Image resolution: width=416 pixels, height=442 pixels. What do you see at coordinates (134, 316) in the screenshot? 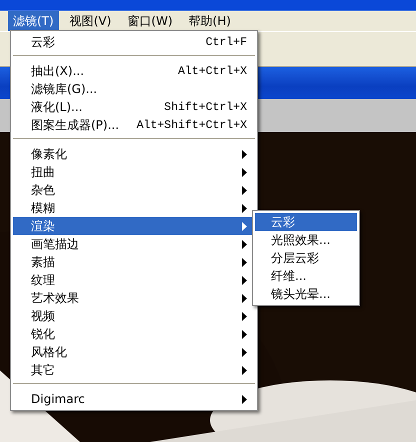
I see `menu-item: 视频` at bounding box center [134, 316].